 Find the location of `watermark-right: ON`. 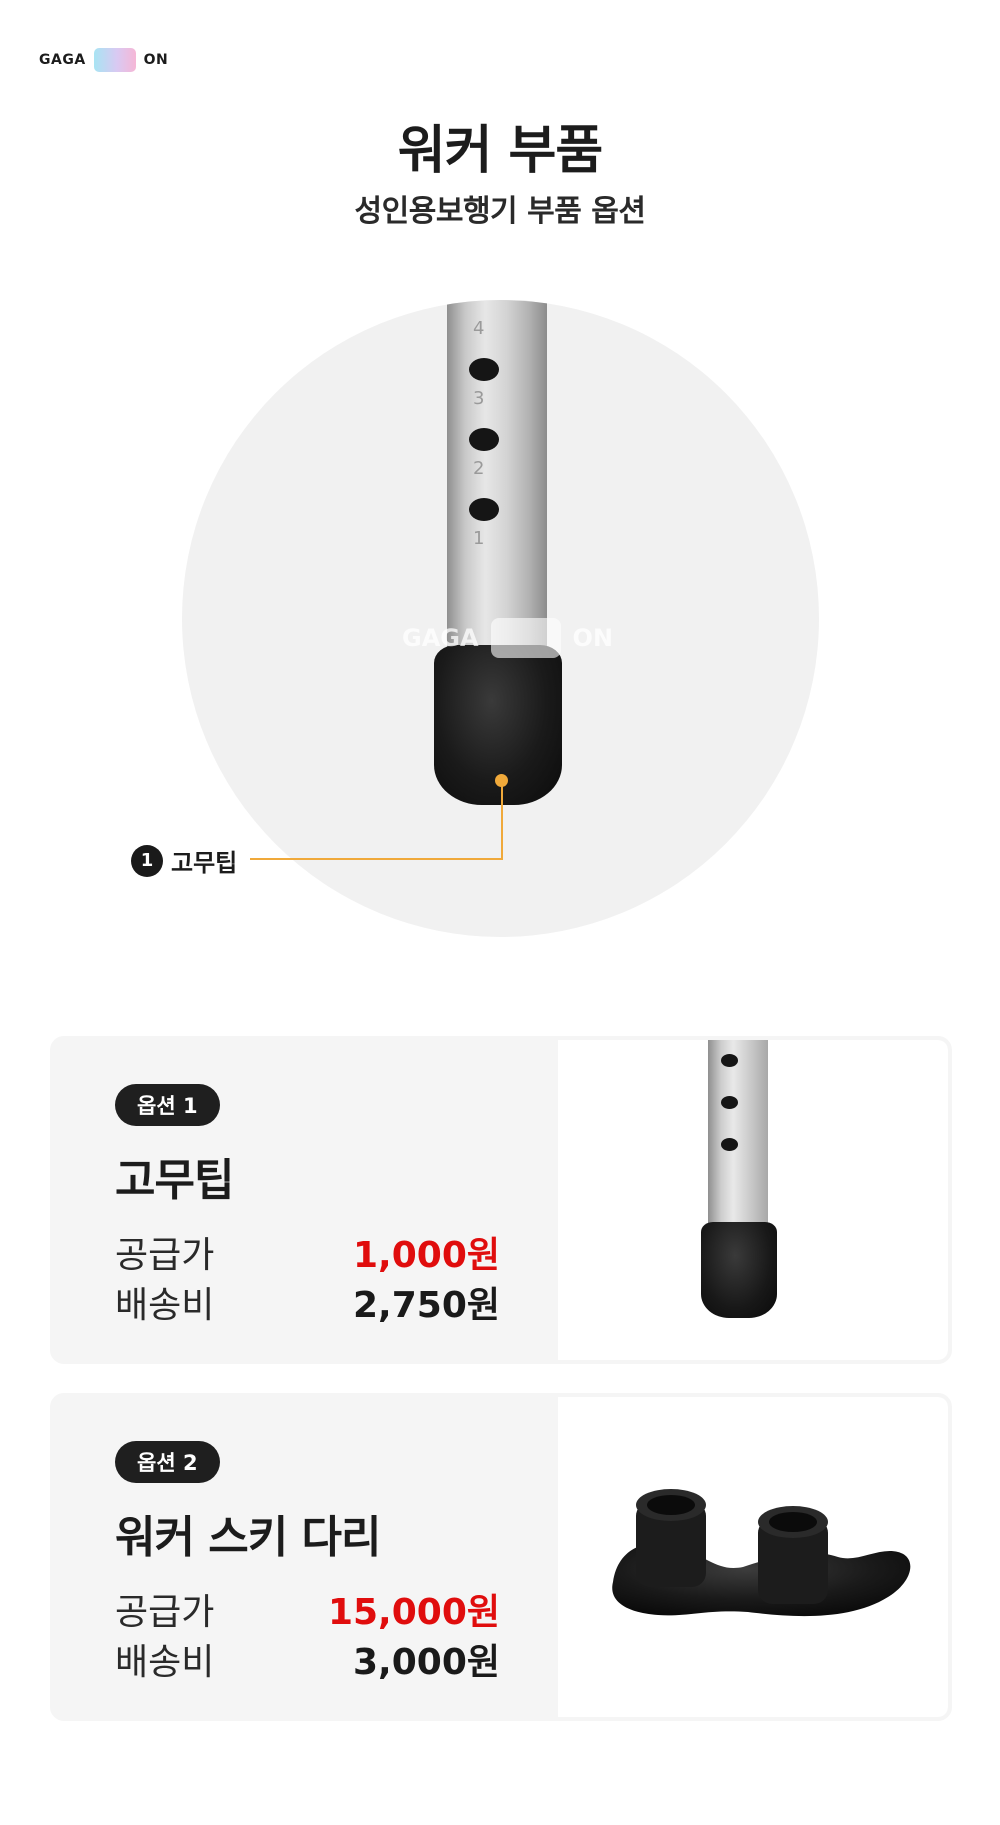

watermark-right: ON is located at coordinates (593, 638).